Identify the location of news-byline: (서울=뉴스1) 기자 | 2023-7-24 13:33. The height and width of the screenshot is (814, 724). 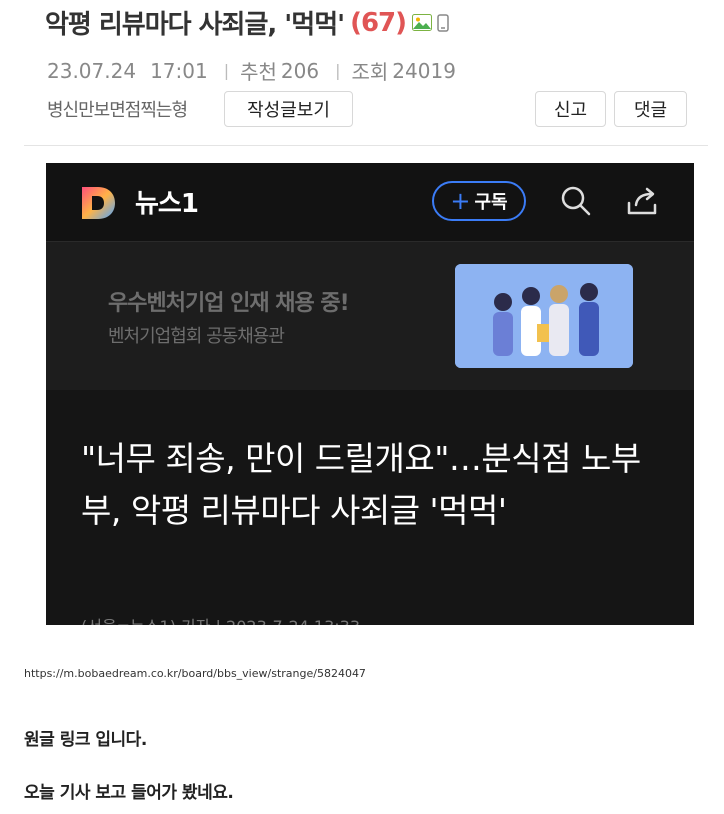
(220, 619).